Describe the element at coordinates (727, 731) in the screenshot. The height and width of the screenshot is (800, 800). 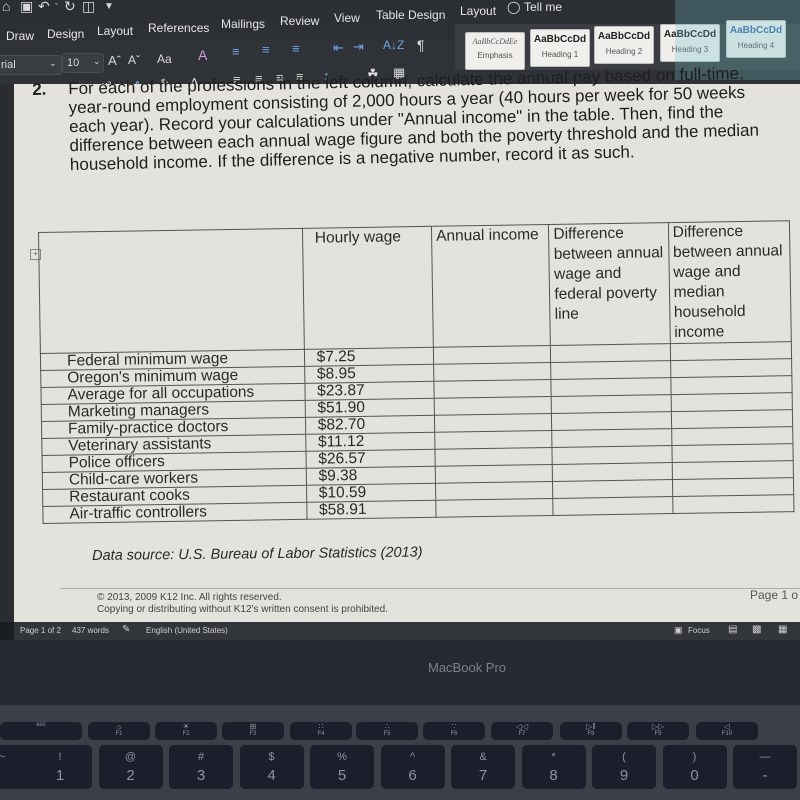
I see `key-f10: ◁ F10` at that location.